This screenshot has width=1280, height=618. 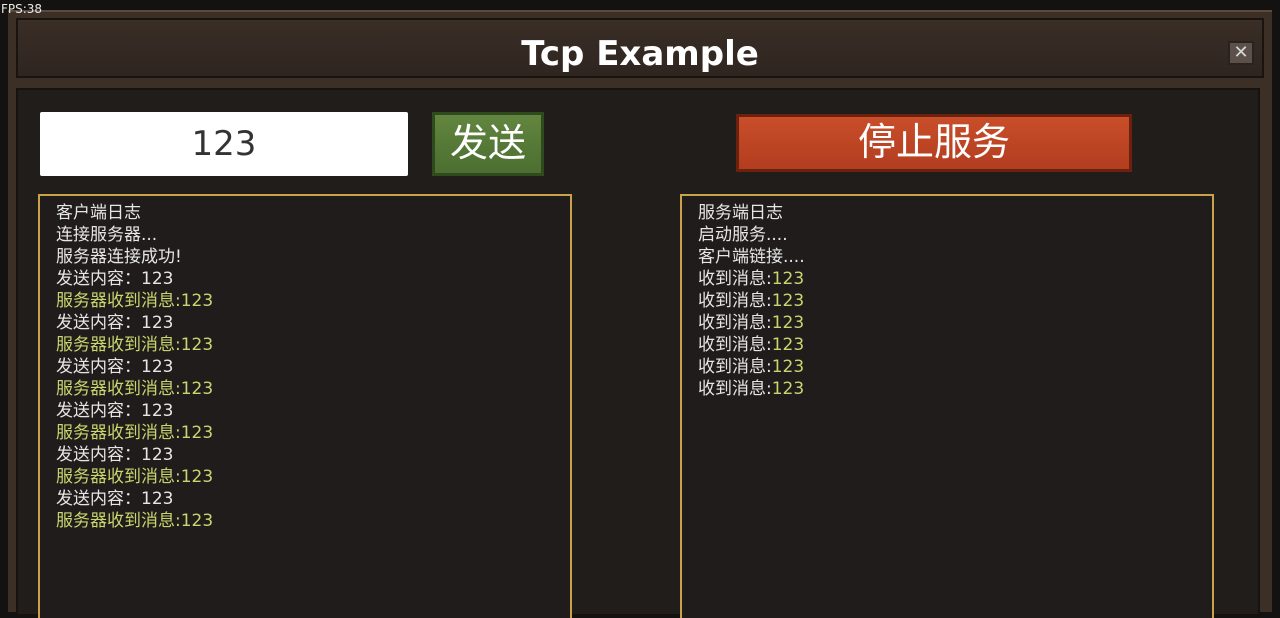 I want to click on client-log-title: 客户端日志, so click(x=98, y=213).